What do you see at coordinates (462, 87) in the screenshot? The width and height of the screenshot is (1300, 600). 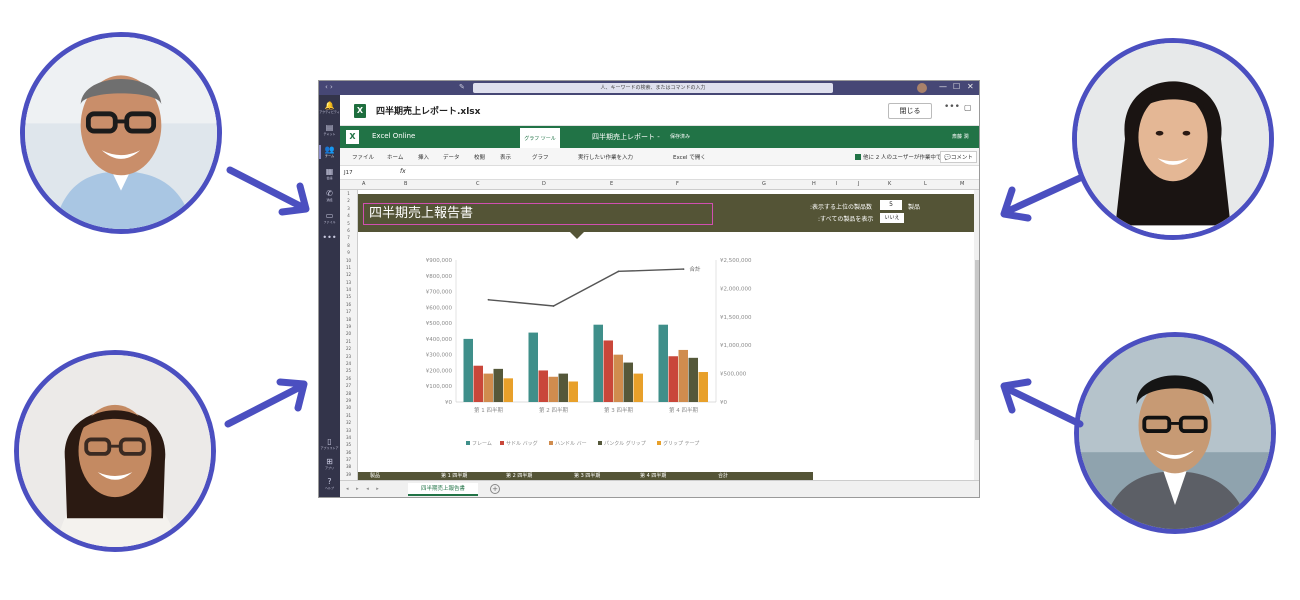 I see `compose-icon: ✎` at bounding box center [462, 87].